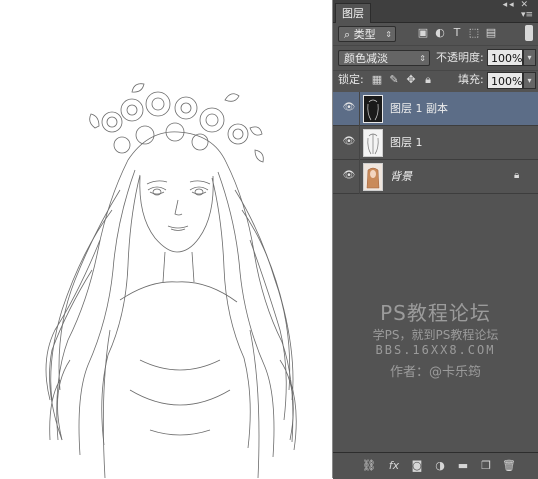  What do you see at coordinates (471, 79) in the screenshot?
I see `fill-label: 填充:` at bounding box center [471, 79].